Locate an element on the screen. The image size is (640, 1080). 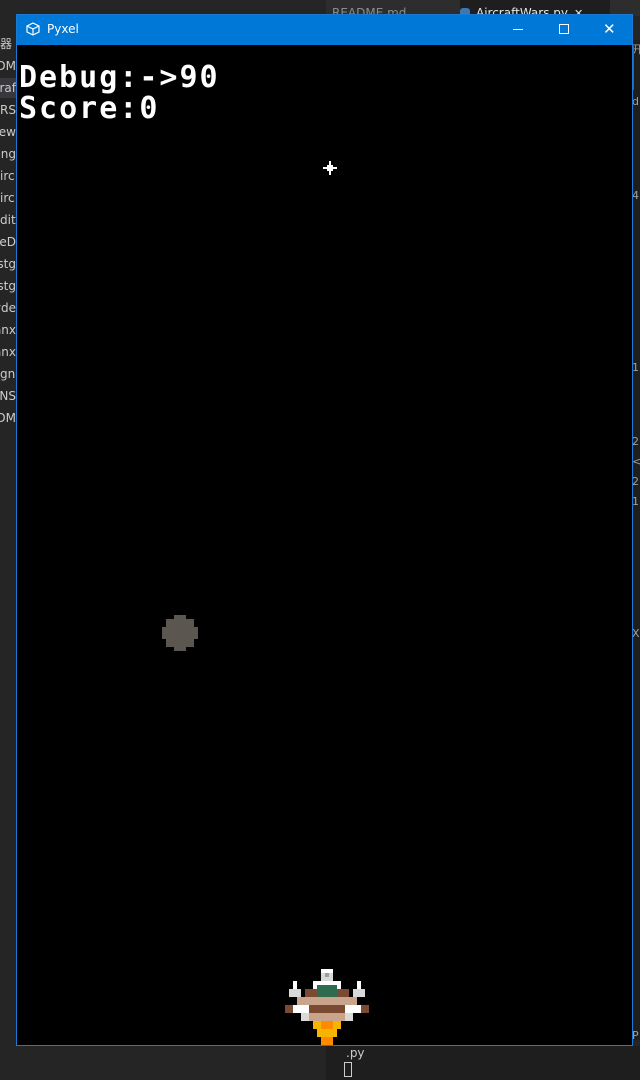
explorer-item: vde is located at coordinates (8, 308).